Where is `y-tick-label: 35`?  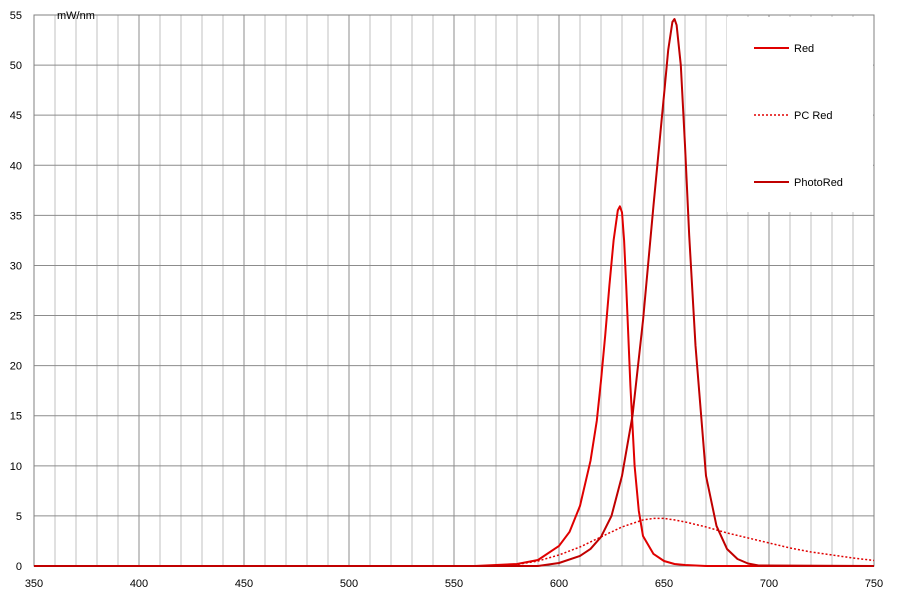 y-tick-label: 35 is located at coordinates (16, 216).